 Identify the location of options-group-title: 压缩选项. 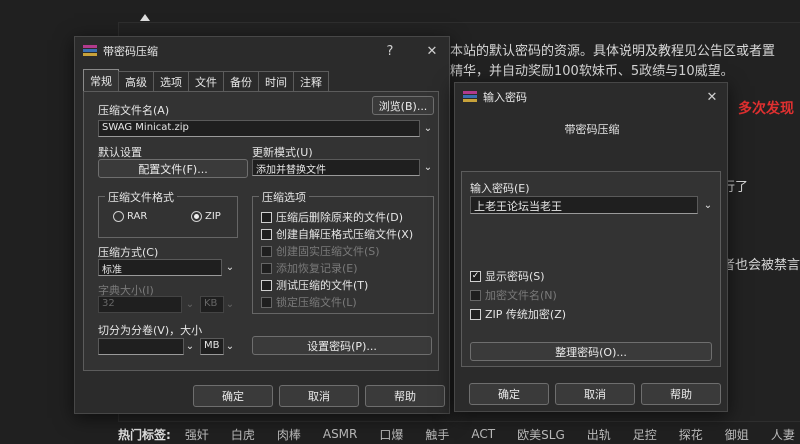
(284, 197).